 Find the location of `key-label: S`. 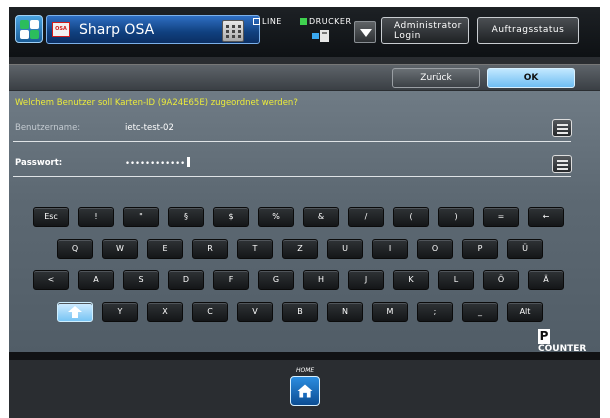

key-label: S is located at coordinates (141, 279).